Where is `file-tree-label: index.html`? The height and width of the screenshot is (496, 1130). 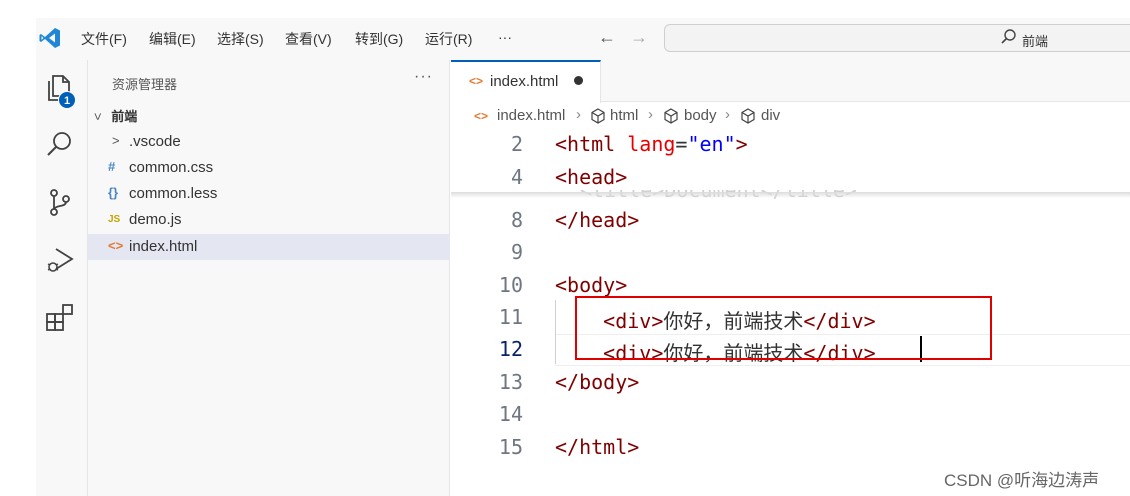
file-tree-label: index.html is located at coordinates (163, 246).